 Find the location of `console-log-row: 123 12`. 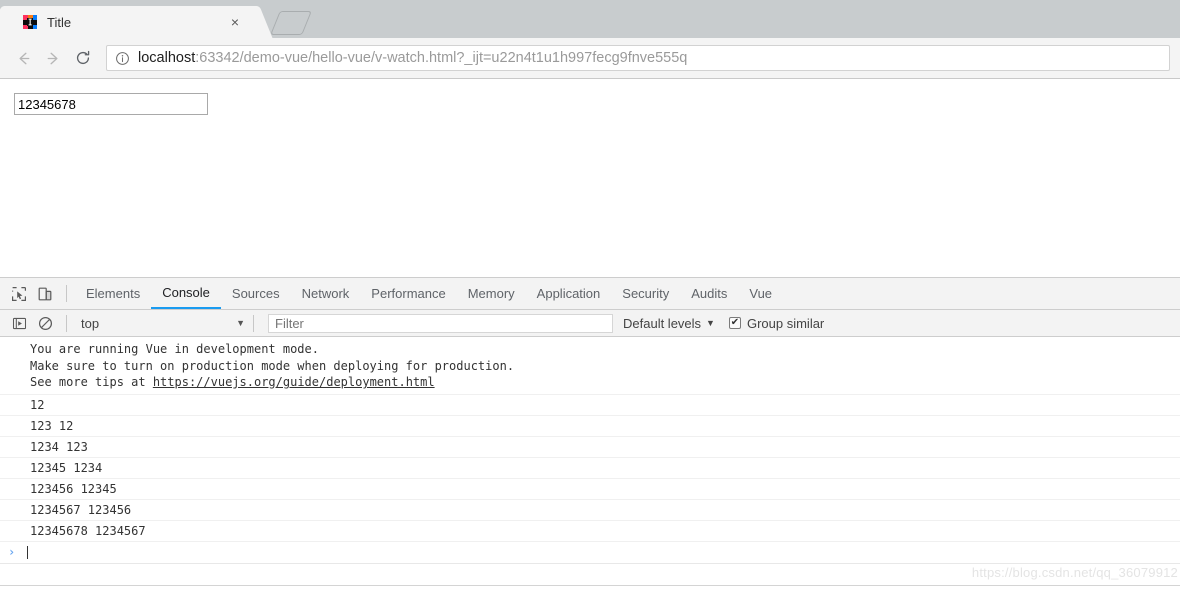

console-log-row: 123 12 is located at coordinates (590, 426).